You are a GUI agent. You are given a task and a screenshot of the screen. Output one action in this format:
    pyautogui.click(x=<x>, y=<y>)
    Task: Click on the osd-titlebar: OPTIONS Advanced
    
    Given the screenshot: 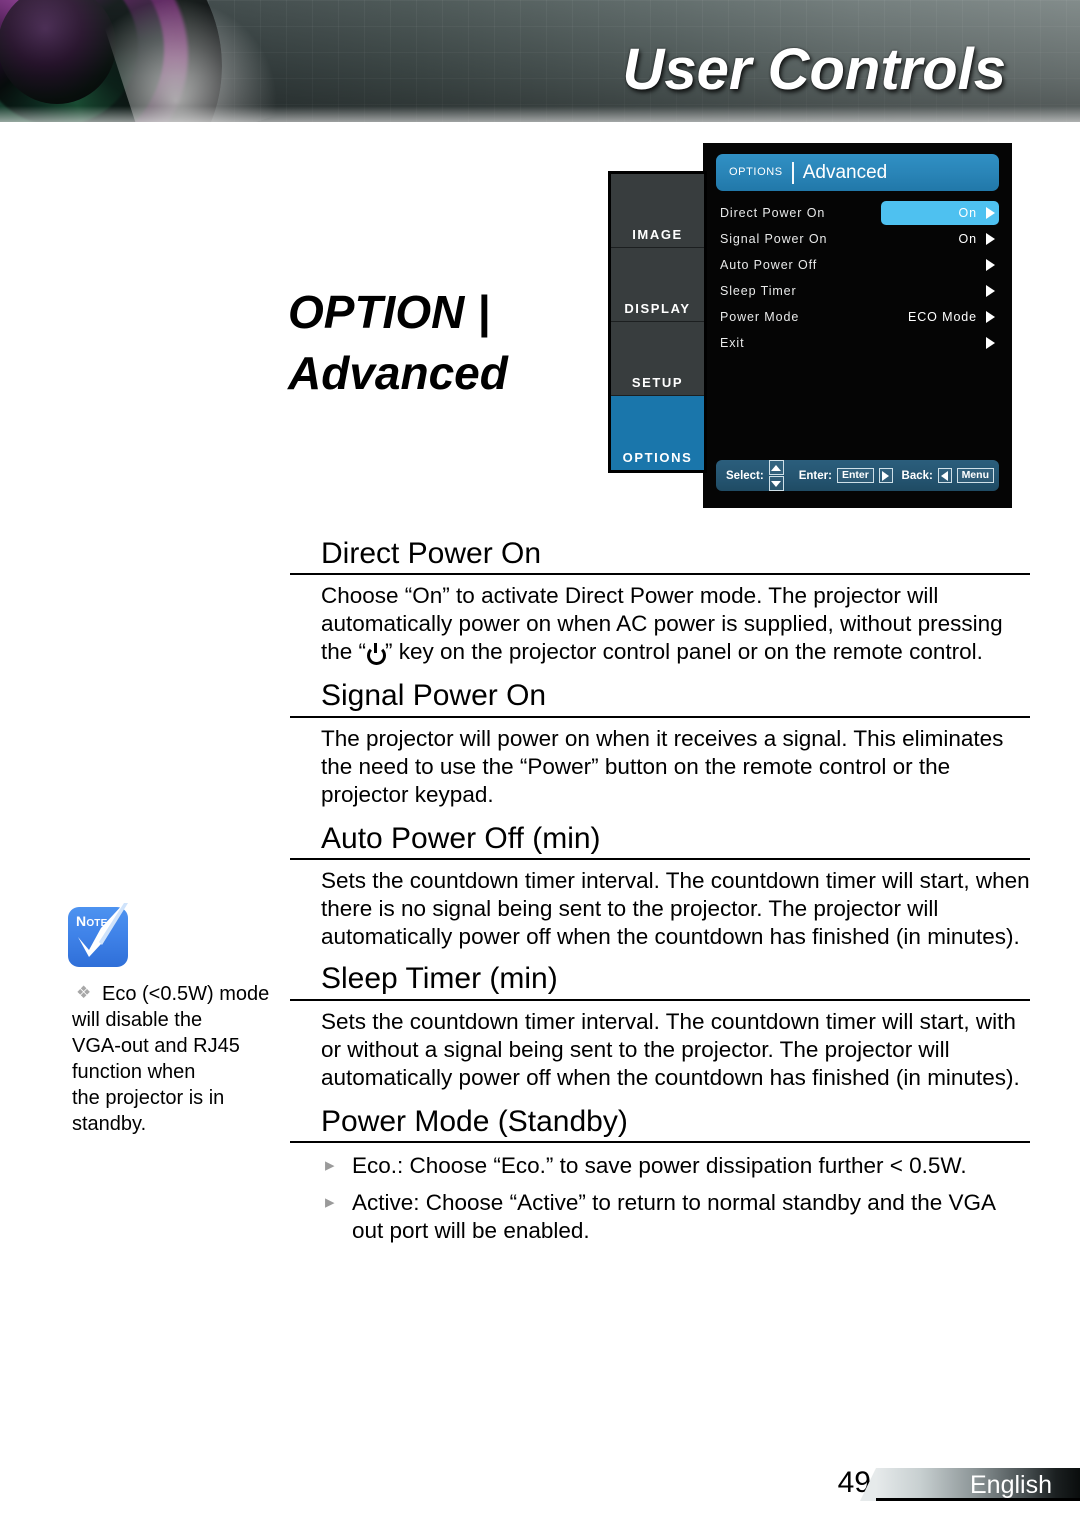 What is the action you would take?
    pyautogui.click(x=857, y=172)
    